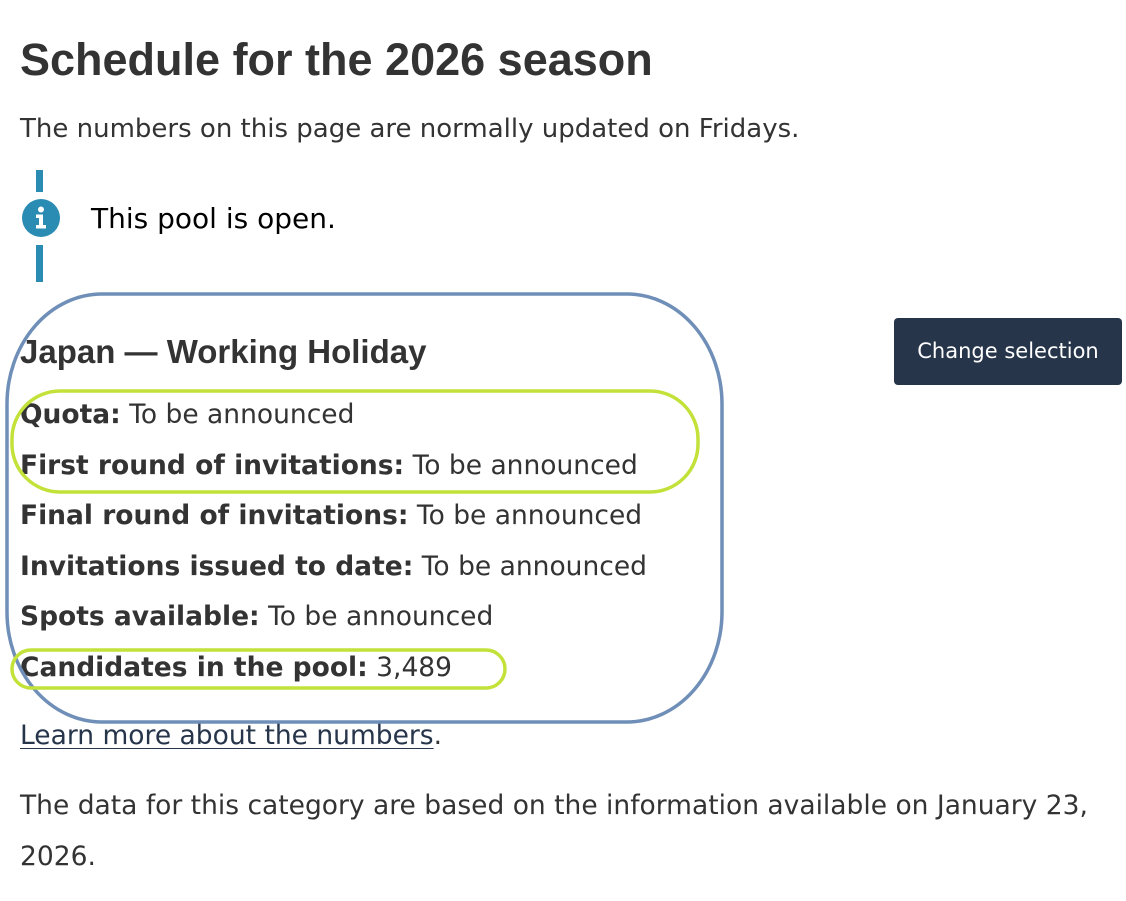 This screenshot has height=901, width=1126. What do you see at coordinates (41, 218) in the screenshot?
I see `info-icon` at bounding box center [41, 218].